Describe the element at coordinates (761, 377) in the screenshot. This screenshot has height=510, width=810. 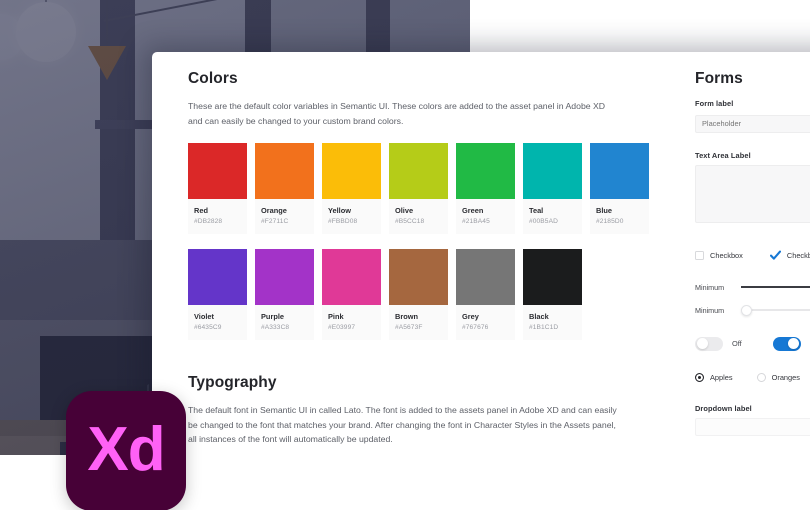
I see `radio-empty-icon` at that location.